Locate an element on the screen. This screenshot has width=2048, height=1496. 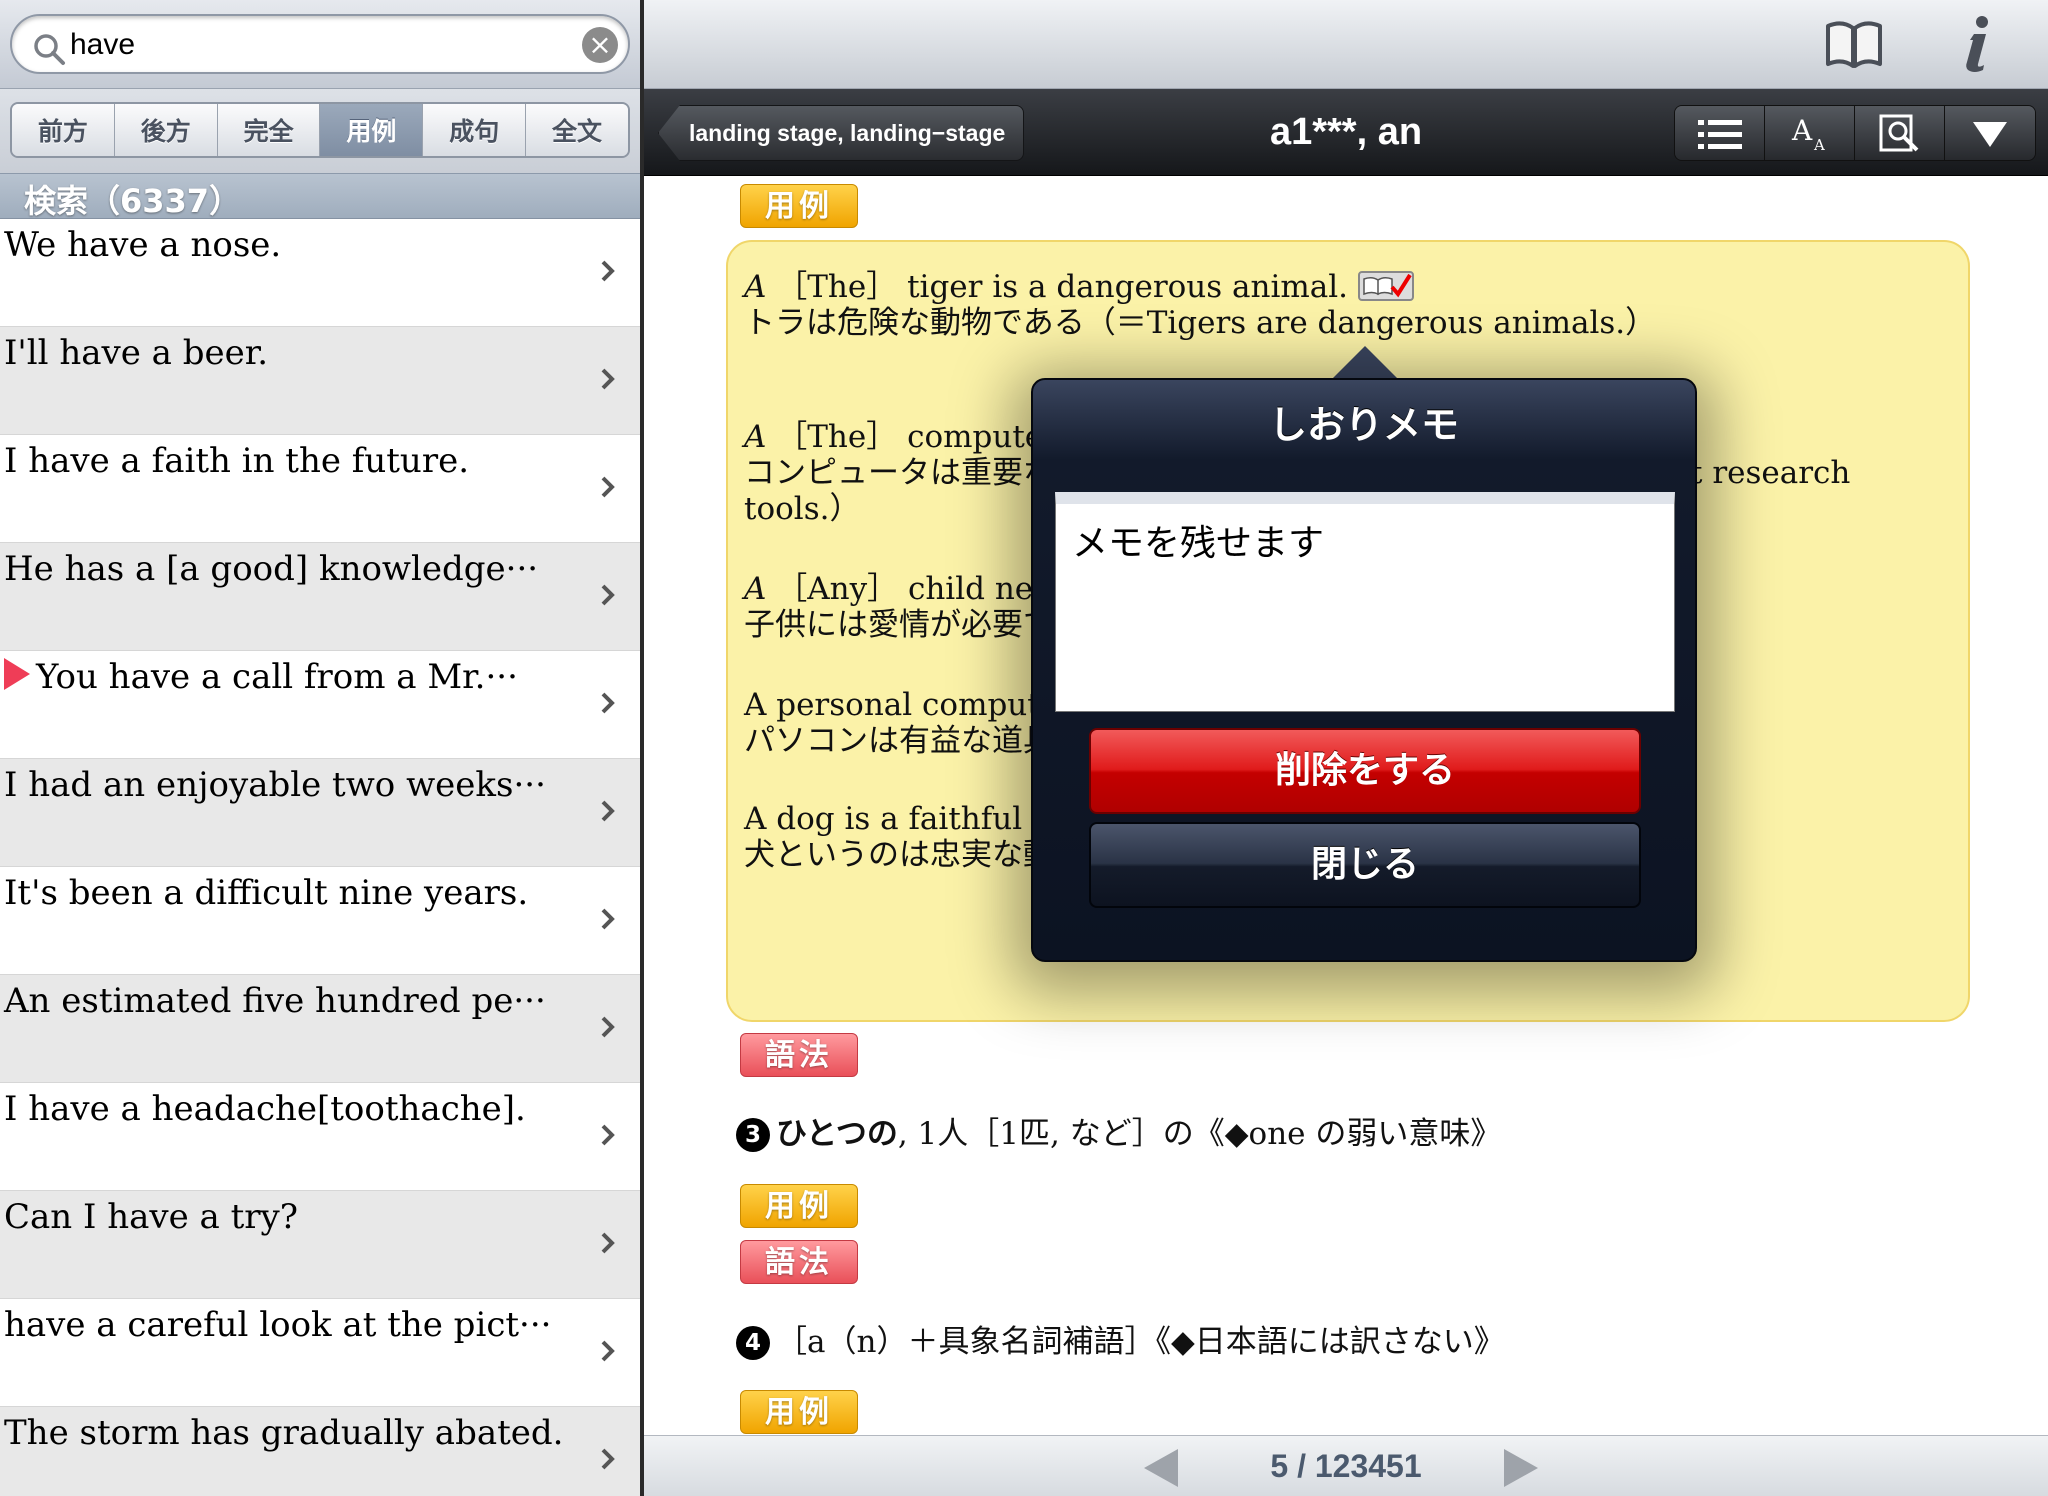
dropdown-icon is located at coordinates (1990, 133).